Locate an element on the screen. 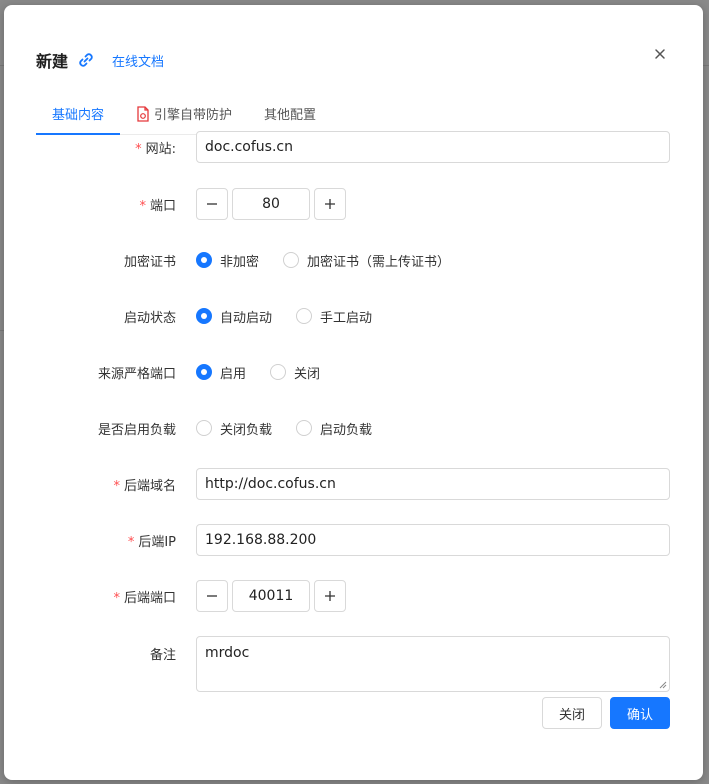 The height and width of the screenshot is (784, 709). strict-port-label: 来源严格端口 is located at coordinates (136, 374).